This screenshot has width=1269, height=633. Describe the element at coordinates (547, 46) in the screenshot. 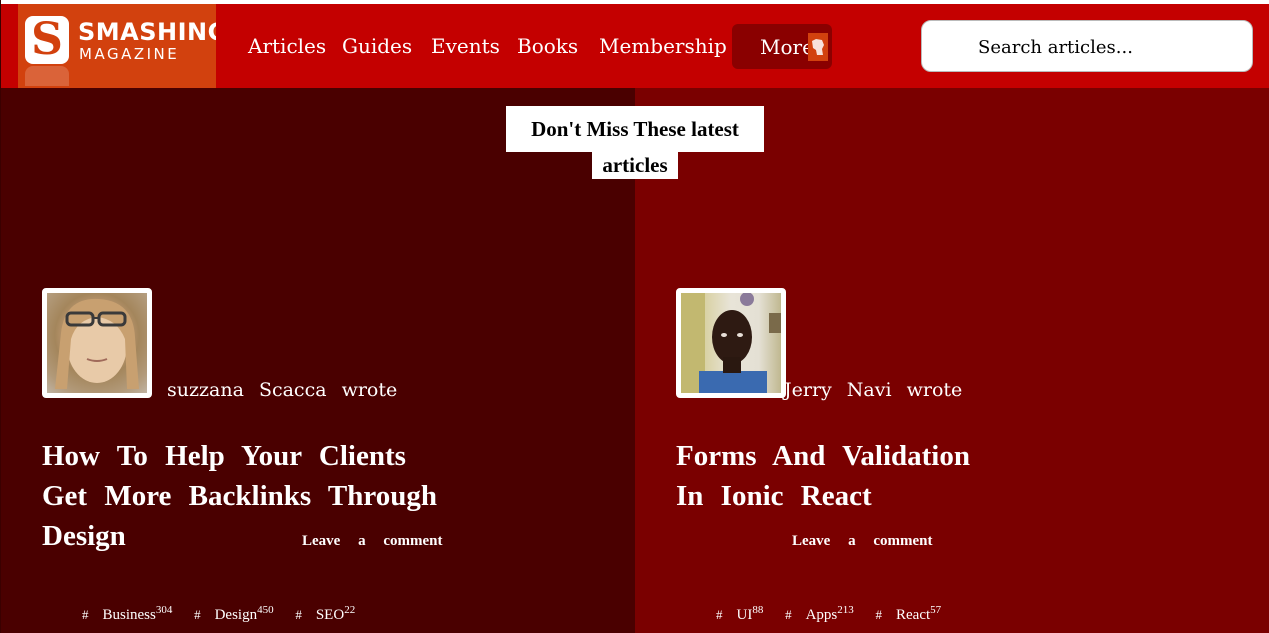

I see `nav-item-books: Books` at that location.